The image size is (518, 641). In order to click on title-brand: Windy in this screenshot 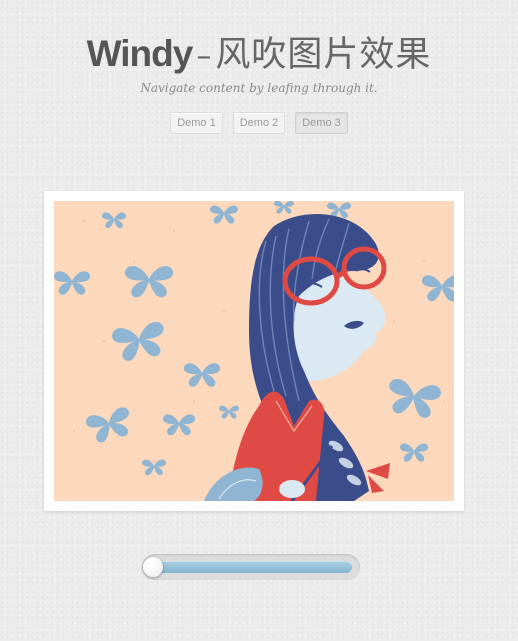, I will do `click(140, 53)`.